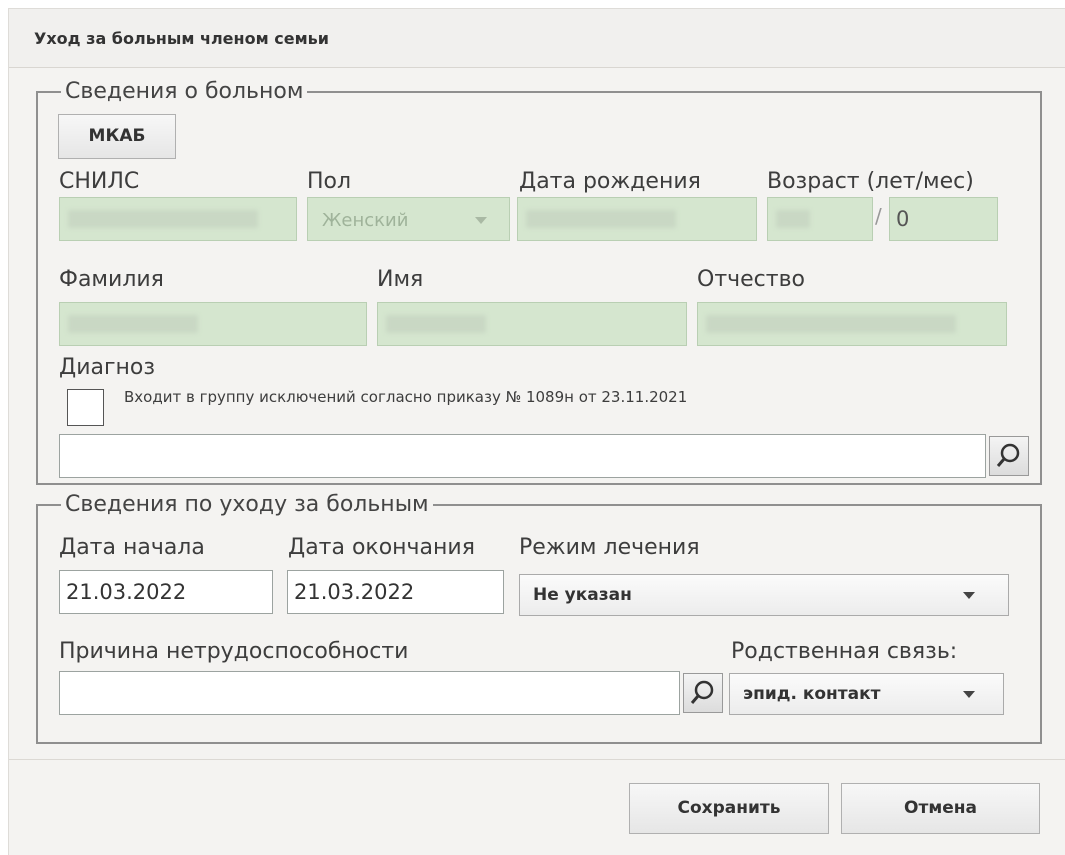 This screenshot has width=1065, height=855. What do you see at coordinates (436, 324) in the screenshot?
I see `firstname-blurred-value` at bounding box center [436, 324].